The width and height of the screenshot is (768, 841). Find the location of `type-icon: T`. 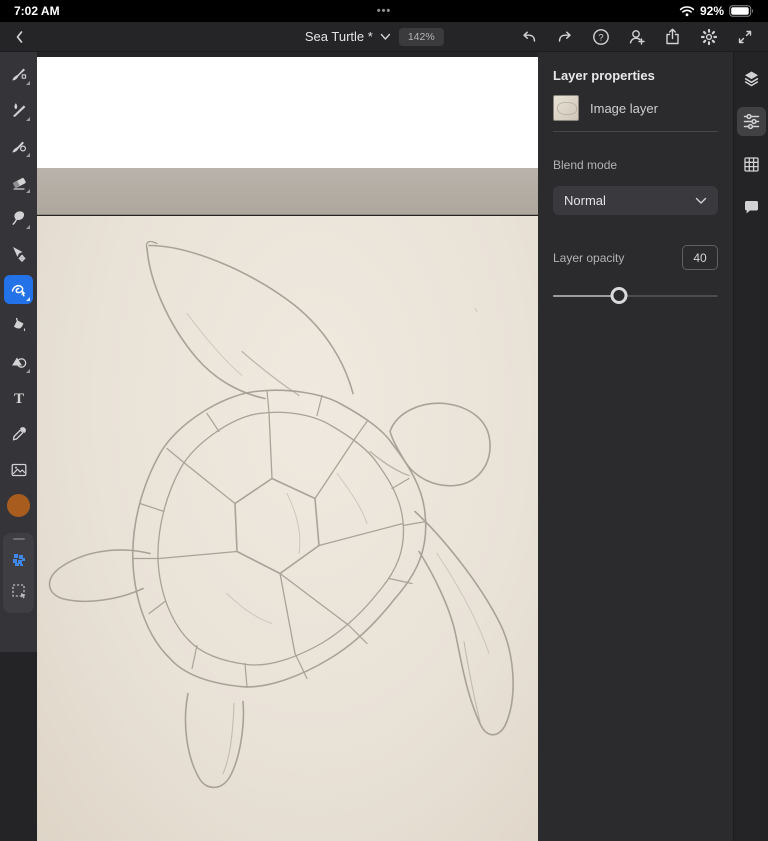

type-icon: T is located at coordinates (18, 399).